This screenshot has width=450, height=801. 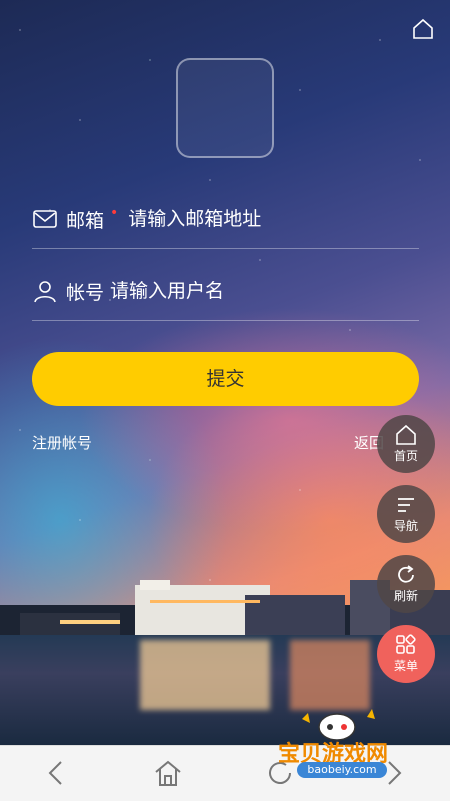 I want to click on fab-menu-button: 菜单, so click(x=406, y=654).